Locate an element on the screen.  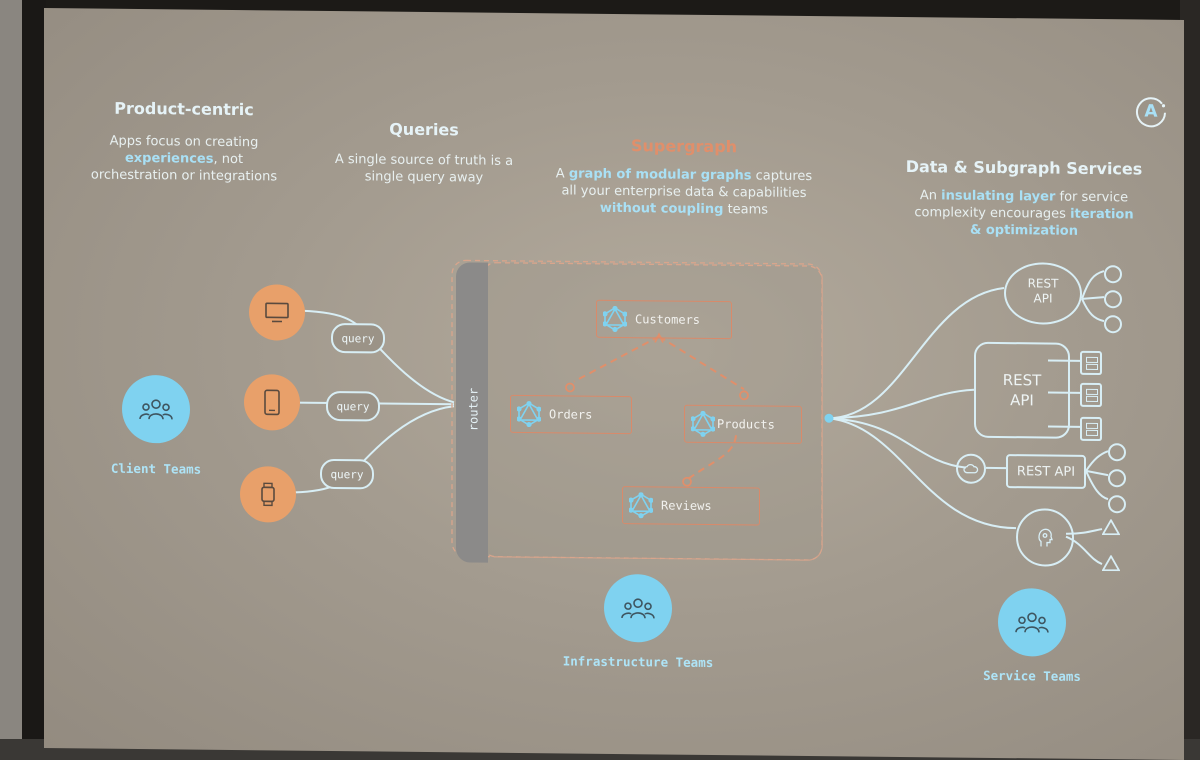
cloud-icon is located at coordinates (971, 469).